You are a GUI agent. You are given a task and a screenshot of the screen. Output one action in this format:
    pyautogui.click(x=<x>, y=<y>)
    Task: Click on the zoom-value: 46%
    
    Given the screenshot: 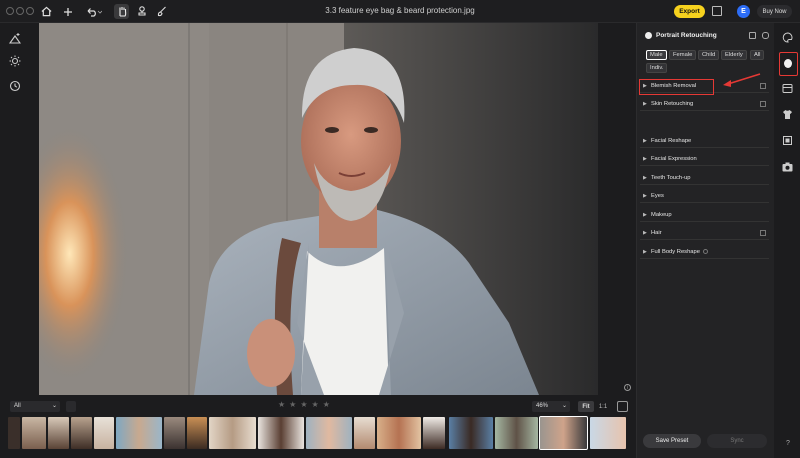 What is the action you would take?
    pyautogui.click(x=542, y=406)
    